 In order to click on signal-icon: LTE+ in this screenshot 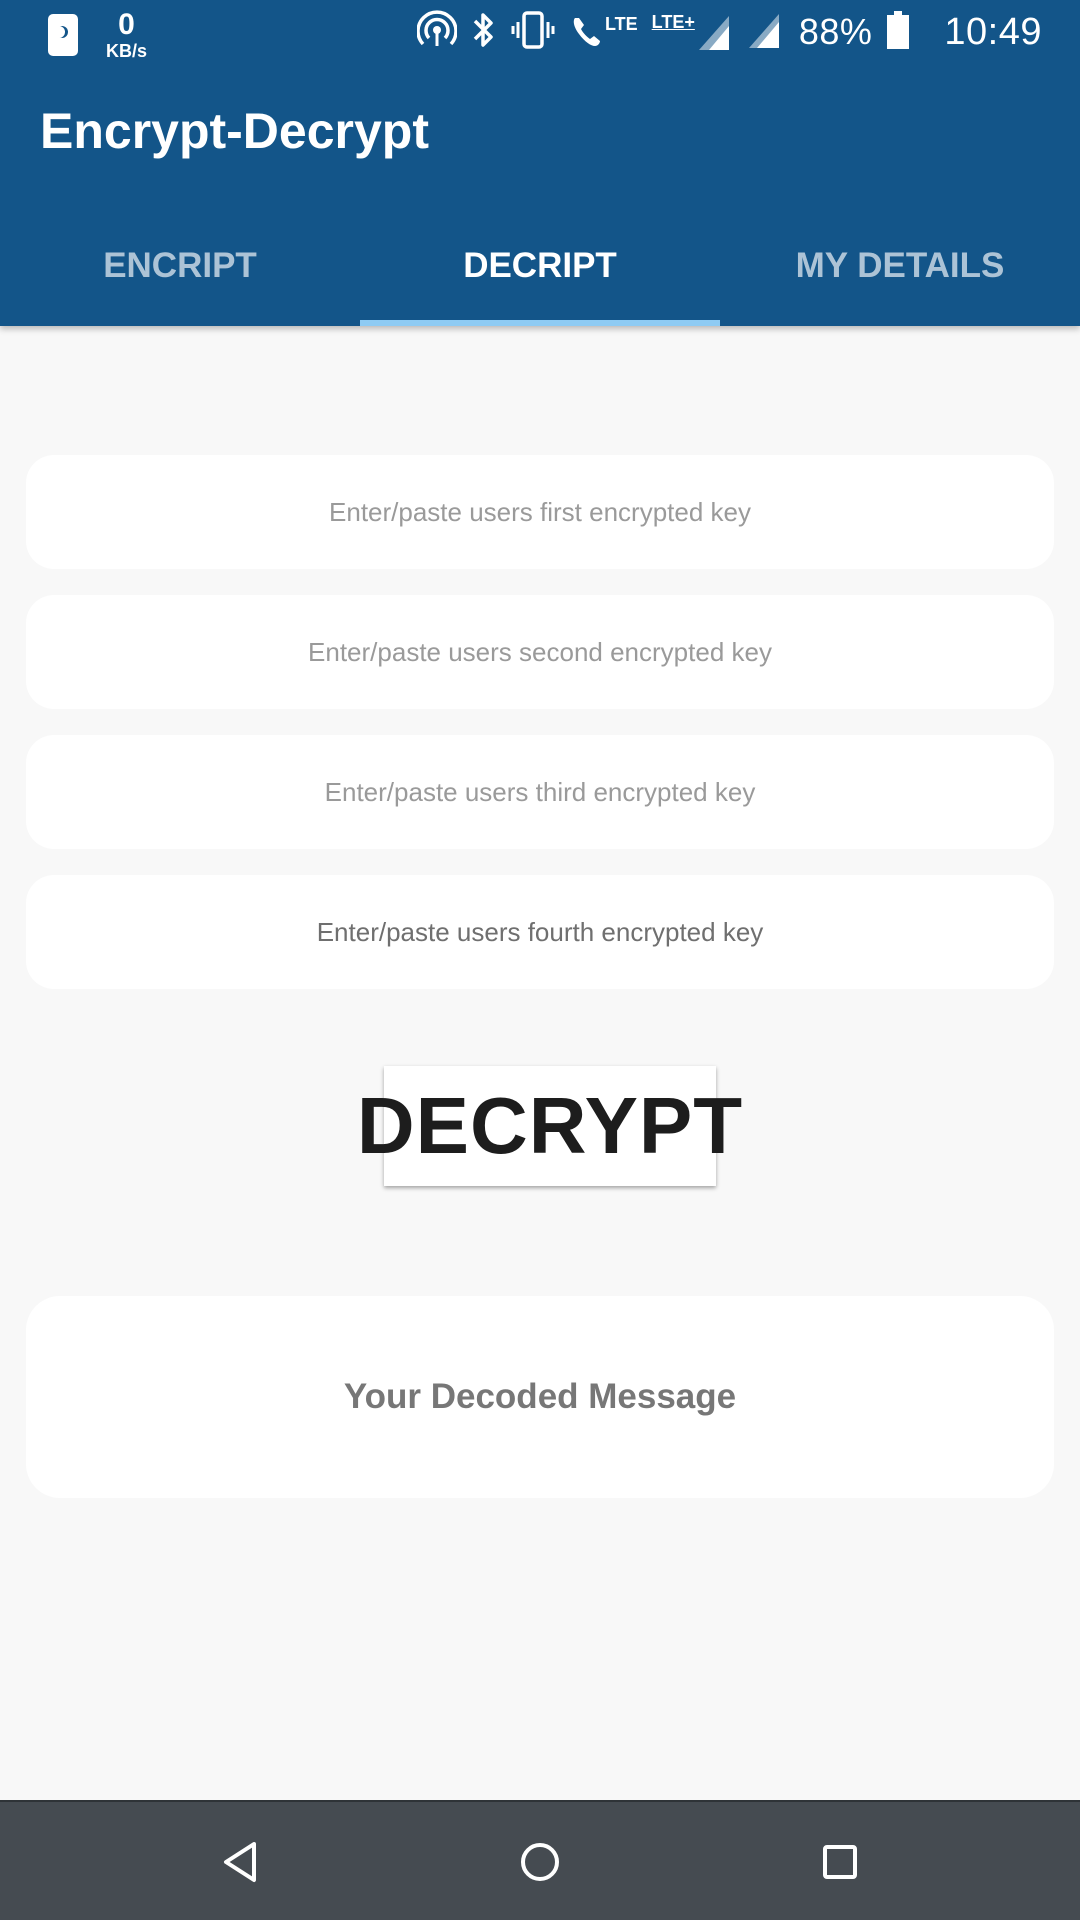, I will do `click(692, 32)`.